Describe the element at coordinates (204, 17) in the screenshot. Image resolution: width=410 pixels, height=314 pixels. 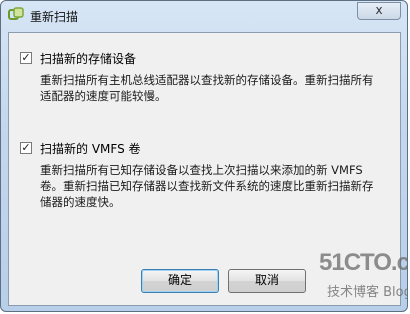
I see `title-bar: 重新扫描 x` at that location.